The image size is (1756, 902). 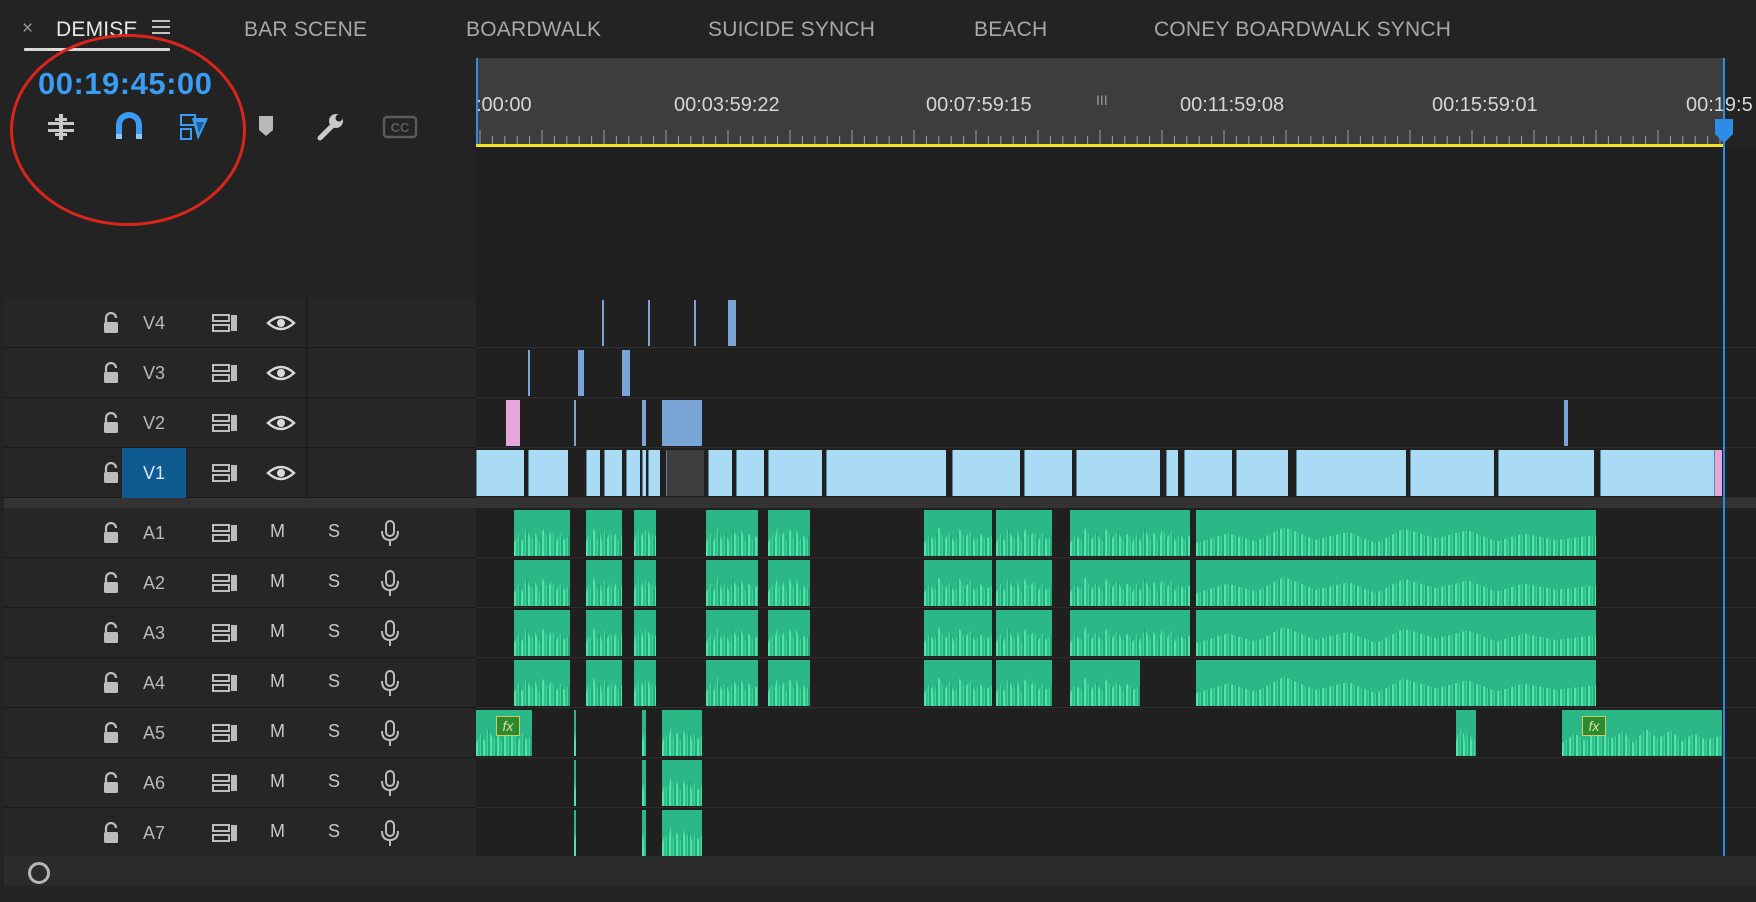 I want to click on track-header-a7: A7 M S, so click(x=240, y=833).